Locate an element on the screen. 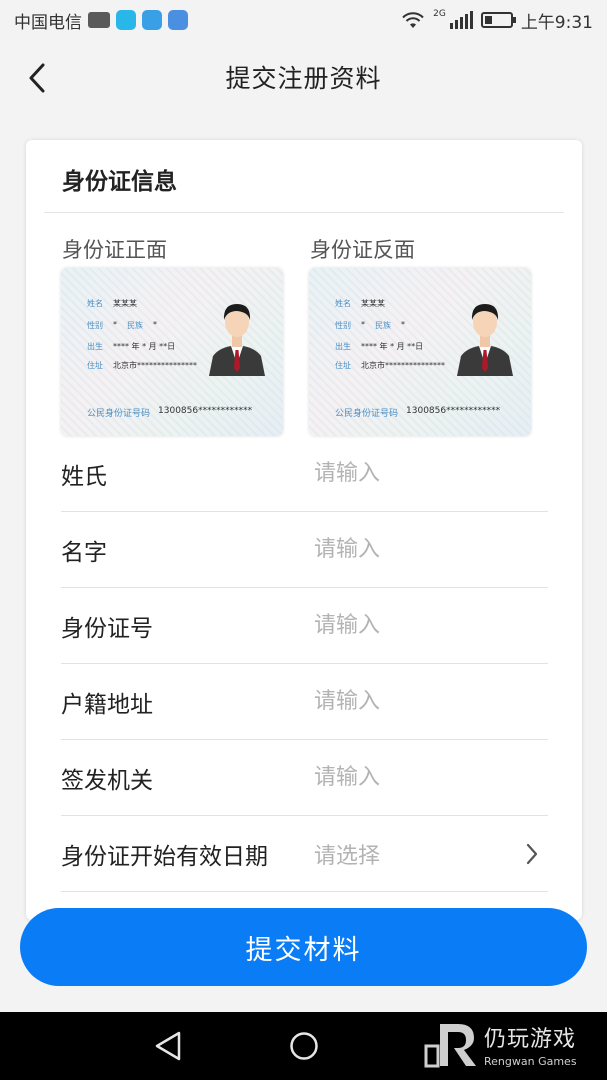 The height and width of the screenshot is (1080, 607). section-title: 身份证信息 is located at coordinates (119, 182).